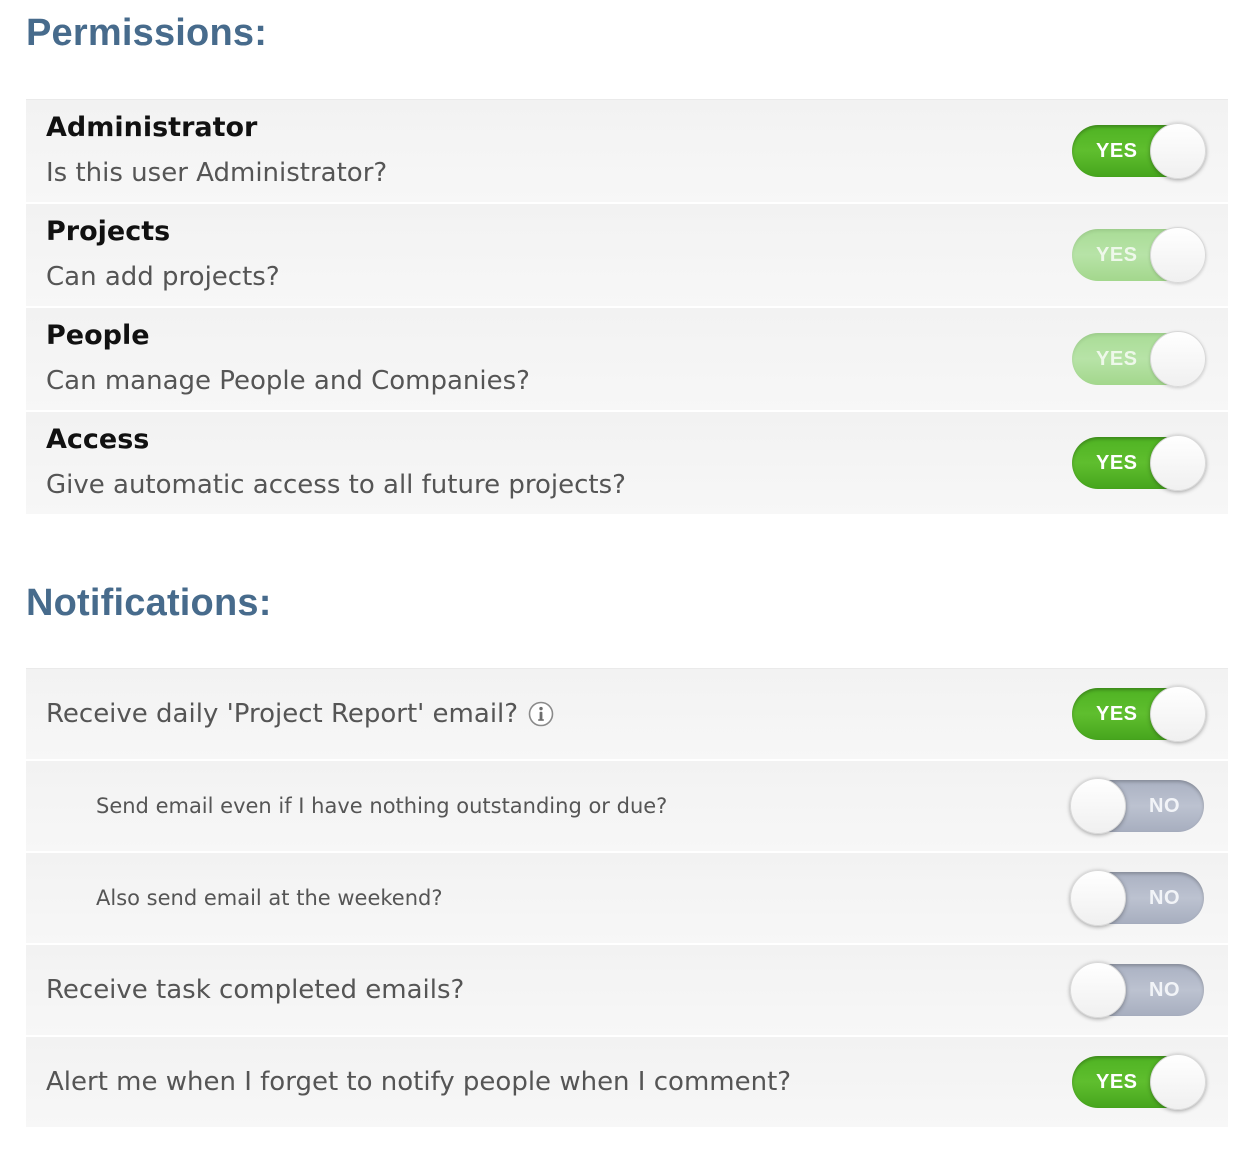 The height and width of the screenshot is (1152, 1250). Describe the element at coordinates (98, 439) in the screenshot. I see `permission-title: Access` at that location.